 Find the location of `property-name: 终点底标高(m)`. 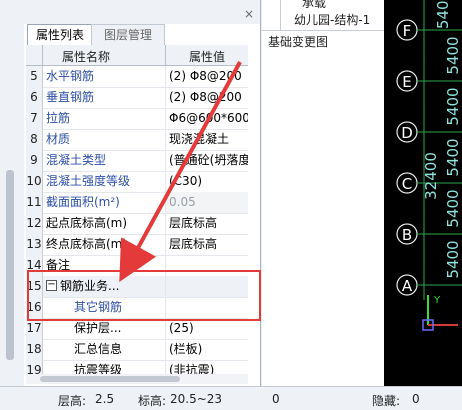

property-name: 终点底标高(m) is located at coordinates (87, 244).